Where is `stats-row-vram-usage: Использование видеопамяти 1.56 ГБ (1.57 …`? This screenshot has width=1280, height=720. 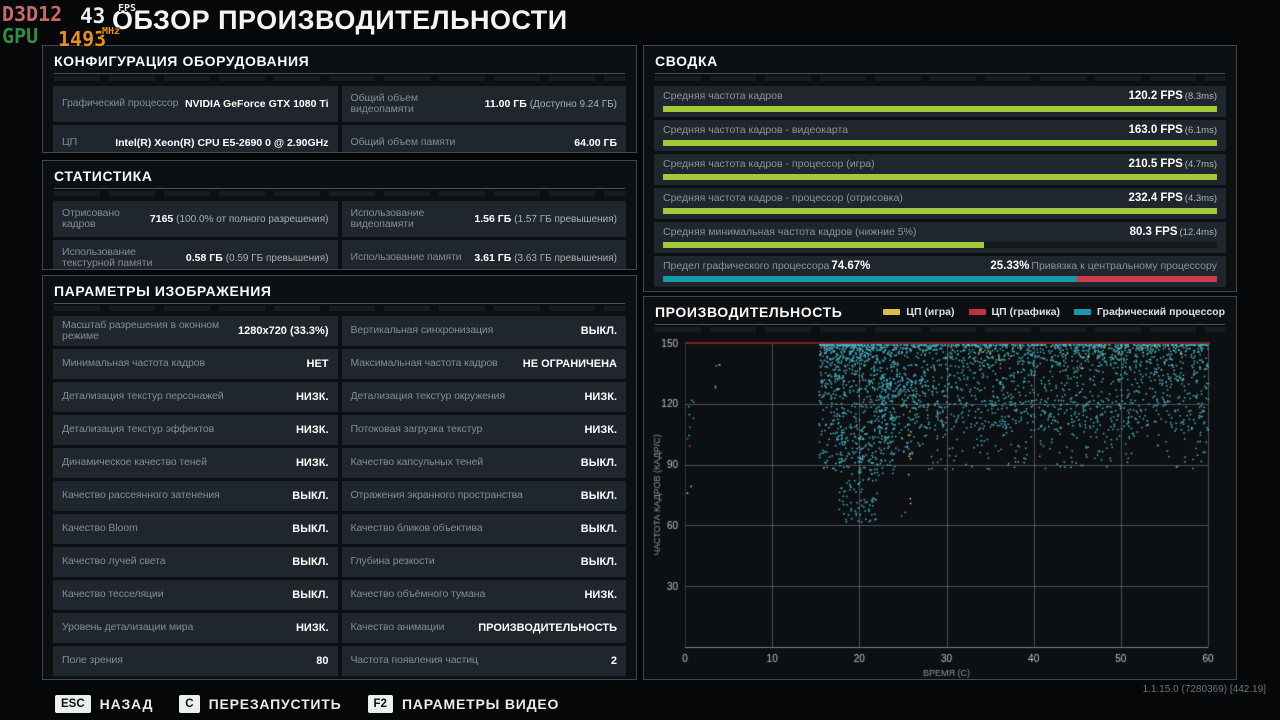 stats-row-vram-usage: Использование видеопамяти 1.56 ГБ (1.57 … is located at coordinates (483, 219).